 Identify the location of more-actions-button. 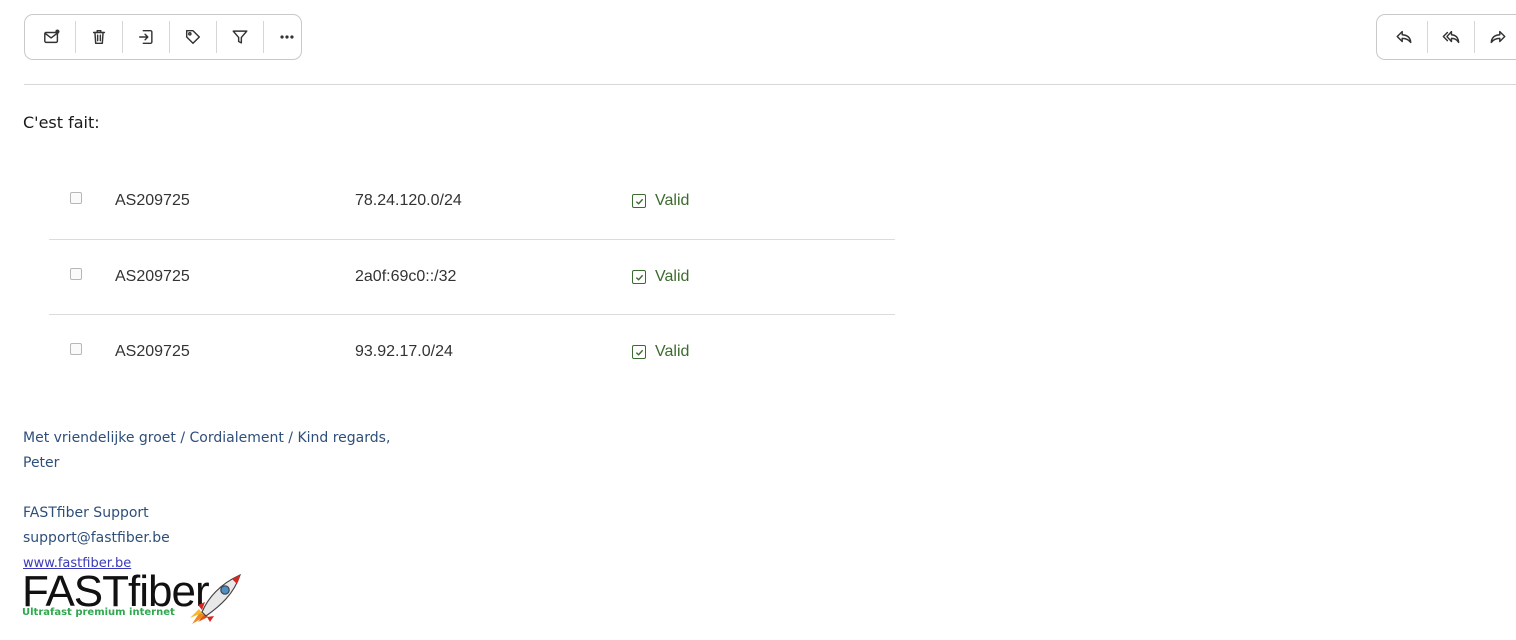
(287, 37).